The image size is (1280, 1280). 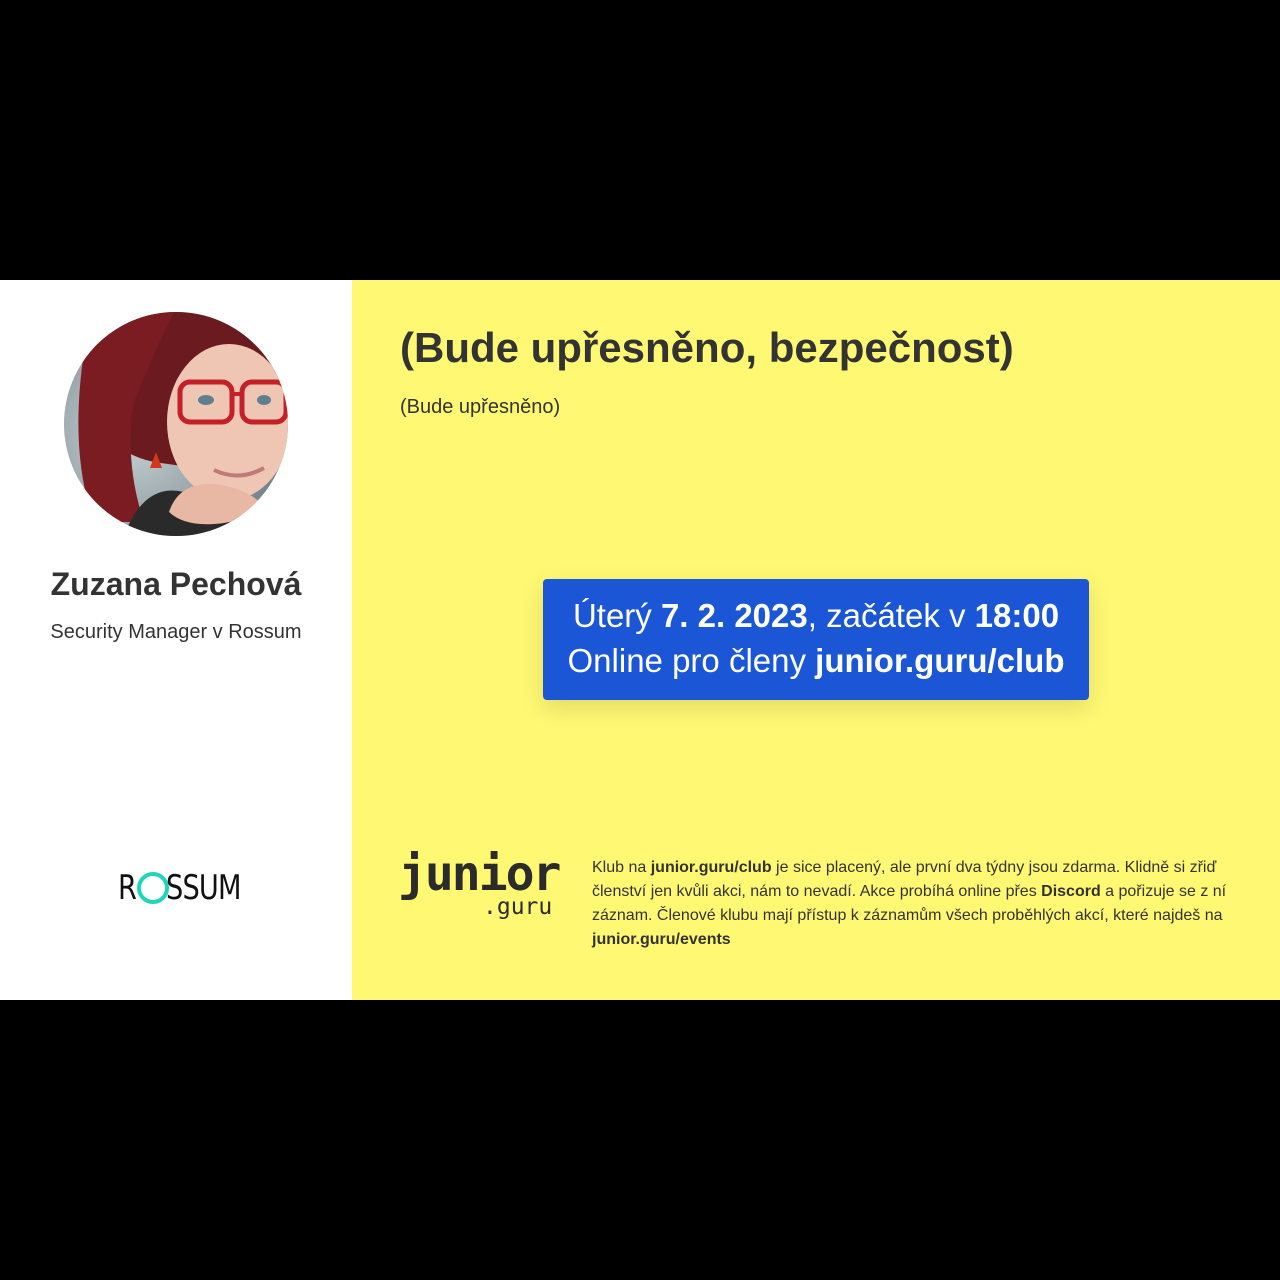 What do you see at coordinates (1017, 615) in the screenshot?
I see `event-time: 18:00` at bounding box center [1017, 615].